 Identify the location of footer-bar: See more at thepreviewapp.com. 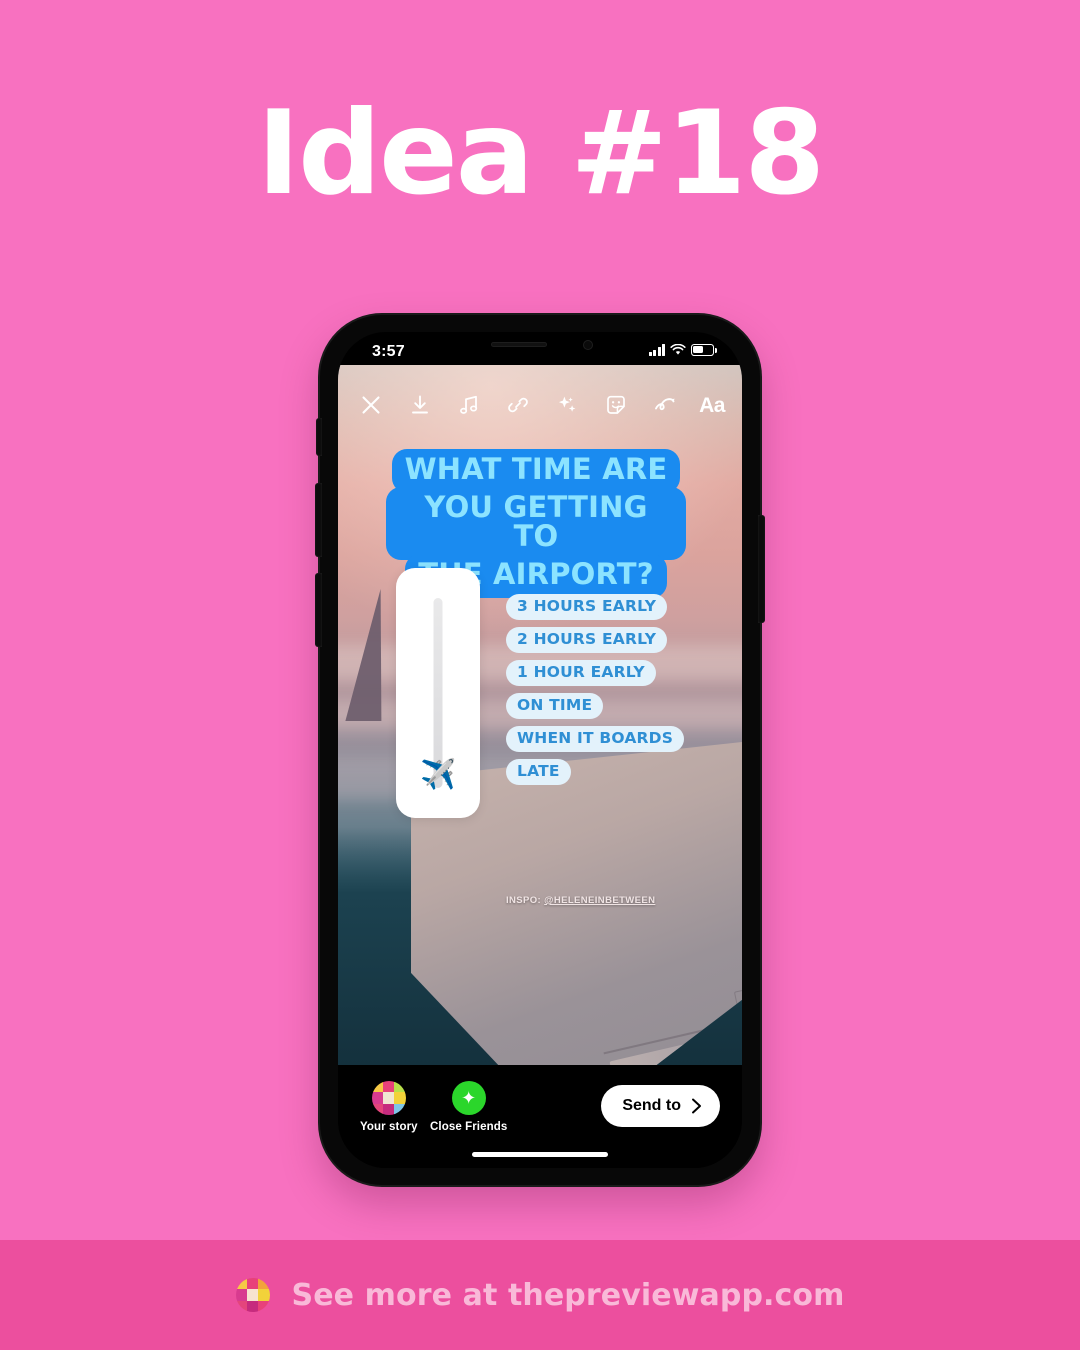
(540, 1295).